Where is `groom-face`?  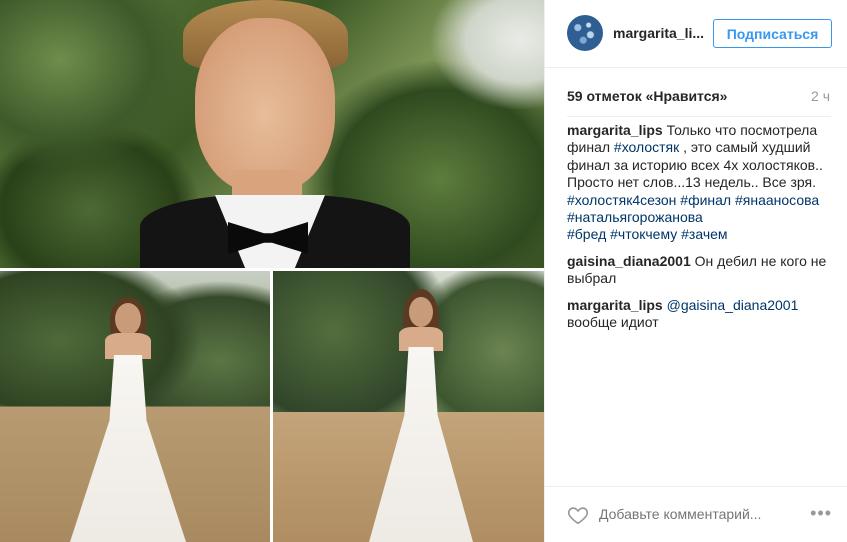
groom-face is located at coordinates (265, 105).